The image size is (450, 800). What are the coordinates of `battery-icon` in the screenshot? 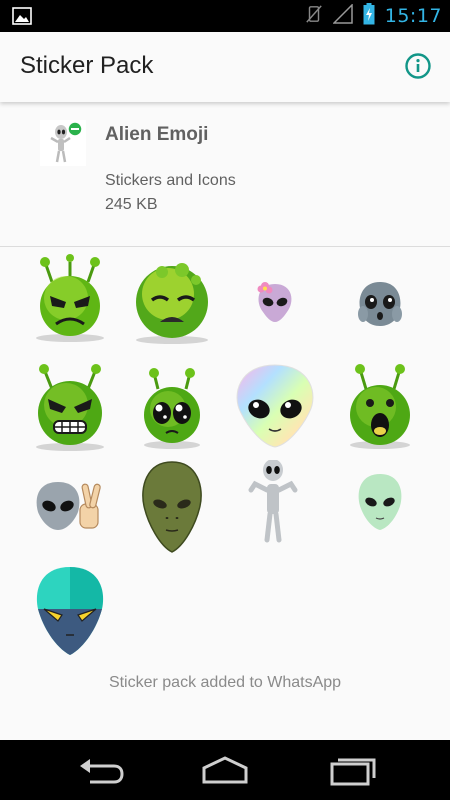 It's located at (369, 16).